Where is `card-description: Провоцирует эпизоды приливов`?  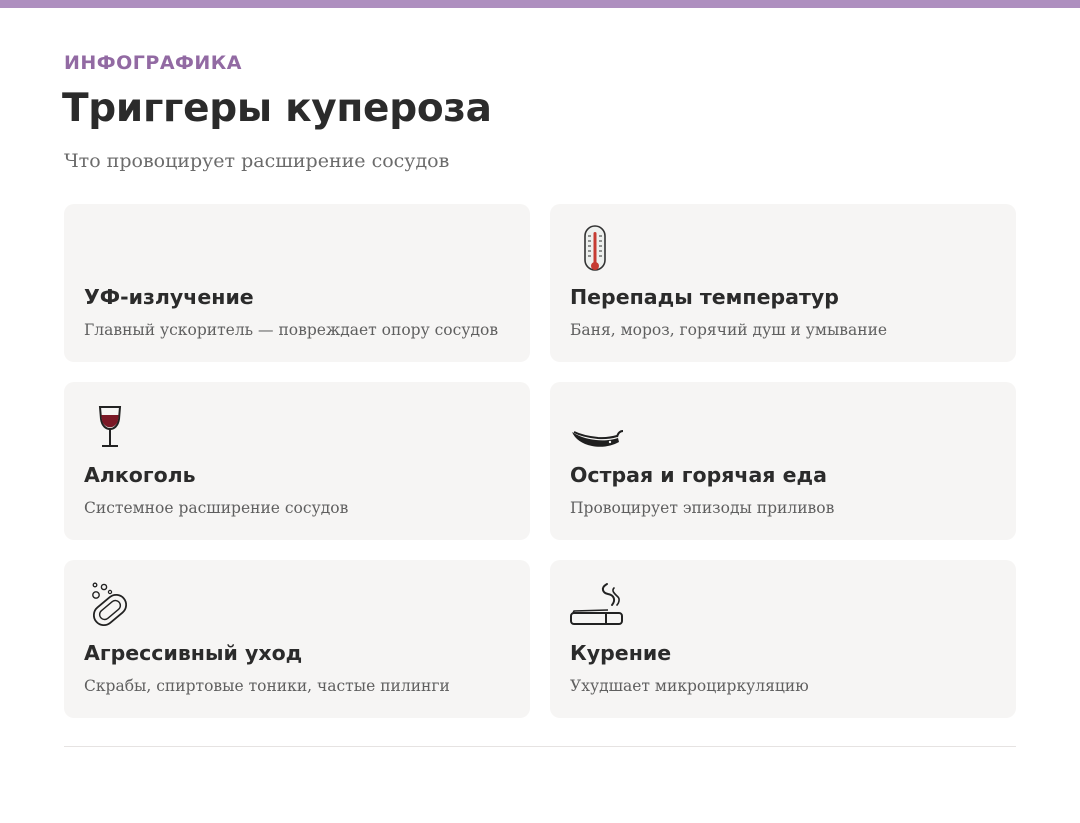
card-description: Провоцирует эпизоды приливов is located at coordinates (702, 508).